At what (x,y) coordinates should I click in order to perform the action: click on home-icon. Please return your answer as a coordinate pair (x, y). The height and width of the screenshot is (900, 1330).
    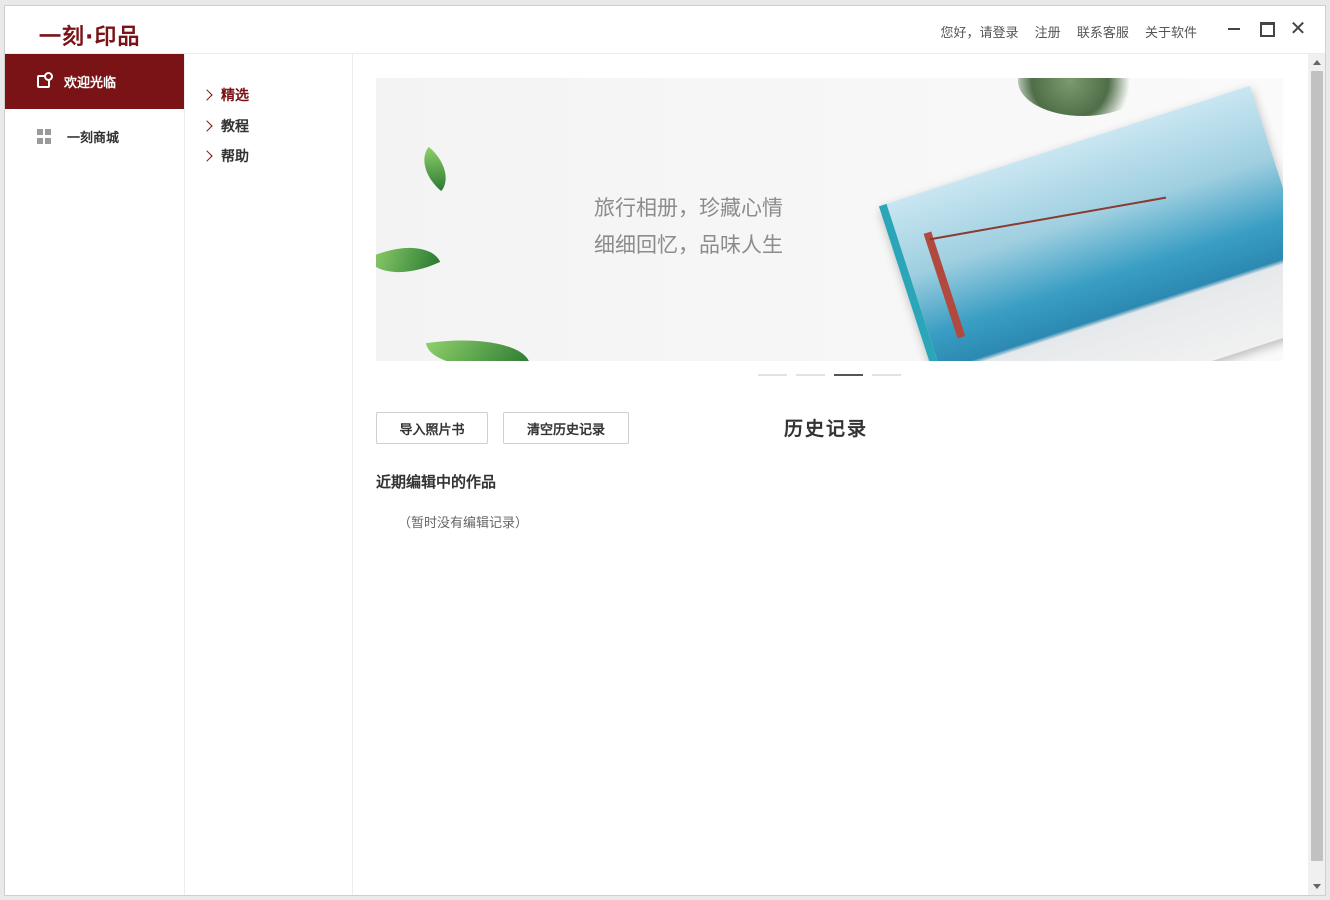
    Looking at the image, I should click on (45, 80).